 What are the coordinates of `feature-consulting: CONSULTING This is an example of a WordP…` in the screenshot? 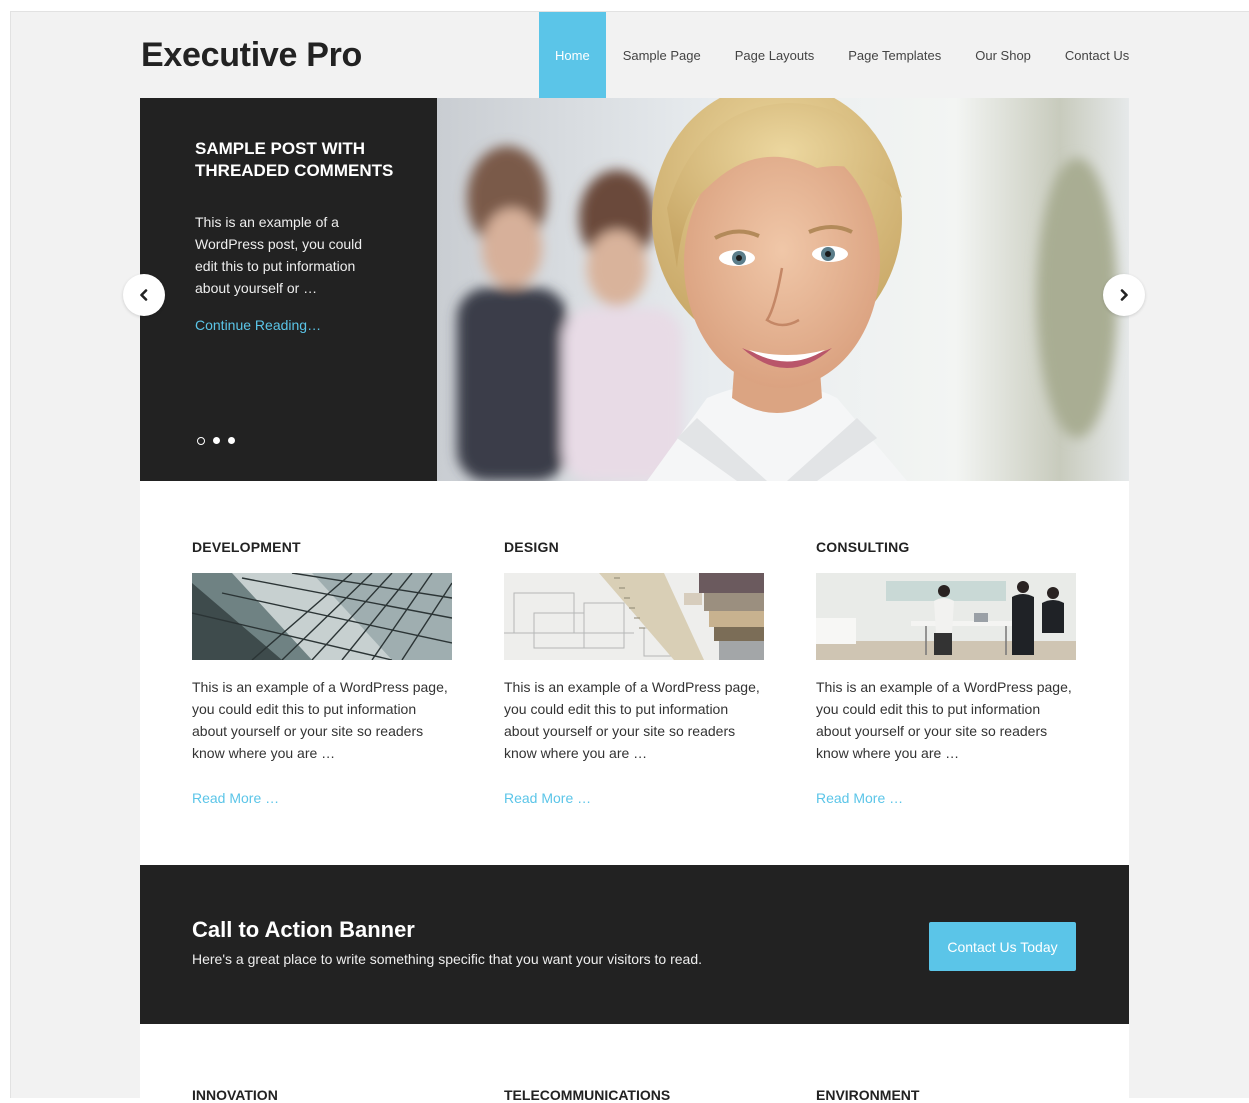 It's located at (947, 672).